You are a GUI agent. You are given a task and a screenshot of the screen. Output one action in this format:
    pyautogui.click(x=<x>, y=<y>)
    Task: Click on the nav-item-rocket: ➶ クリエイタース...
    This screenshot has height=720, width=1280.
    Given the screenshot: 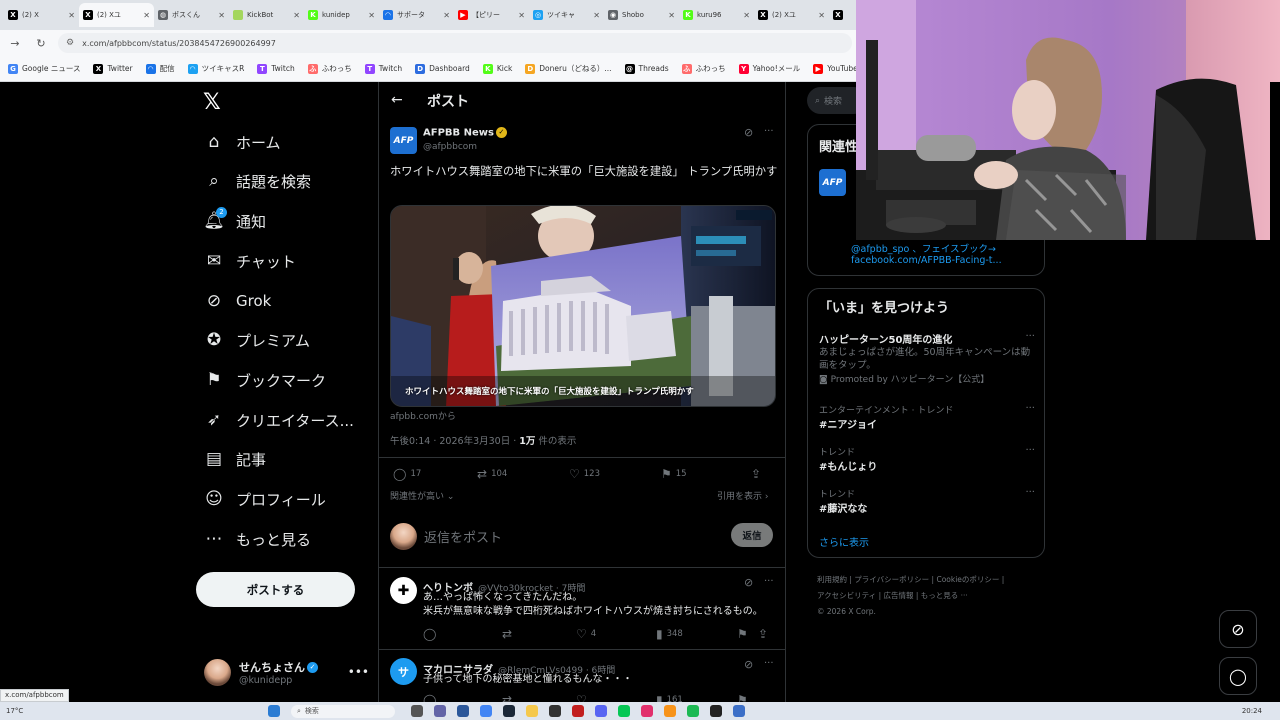 What is the action you would take?
    pyautogui.click(x=279, y=420)
    